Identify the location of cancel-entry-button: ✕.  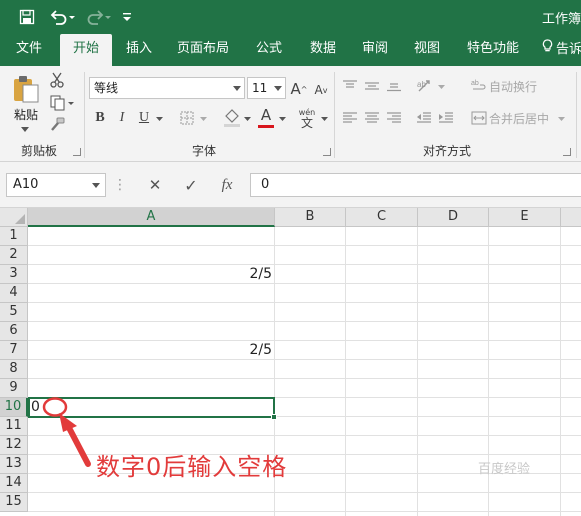
(155, 185).